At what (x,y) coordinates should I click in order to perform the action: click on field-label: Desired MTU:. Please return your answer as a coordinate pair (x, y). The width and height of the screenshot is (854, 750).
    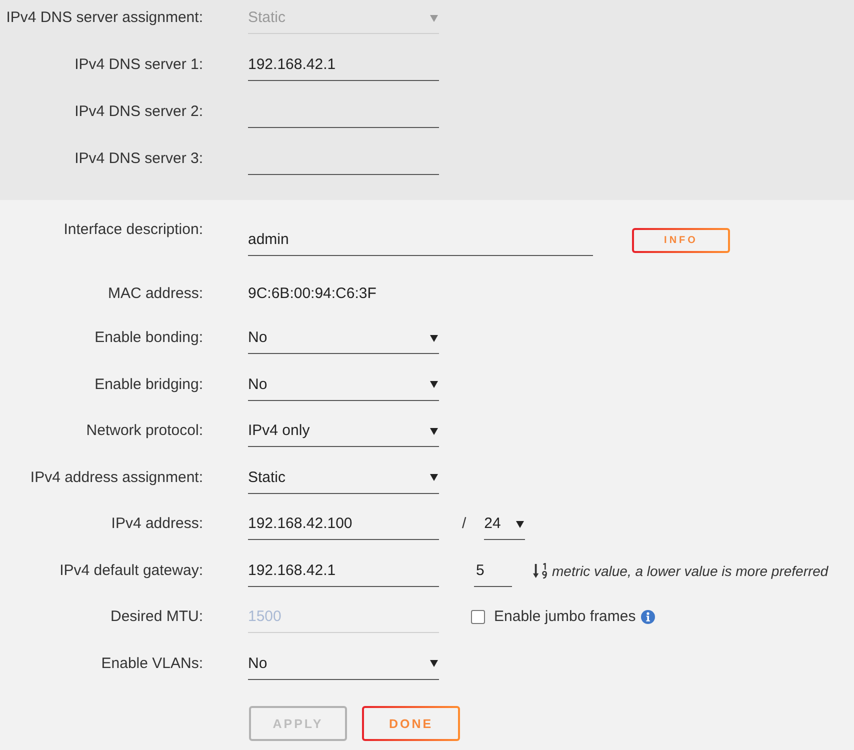
    Looking at the image, I should click on (156, 617).